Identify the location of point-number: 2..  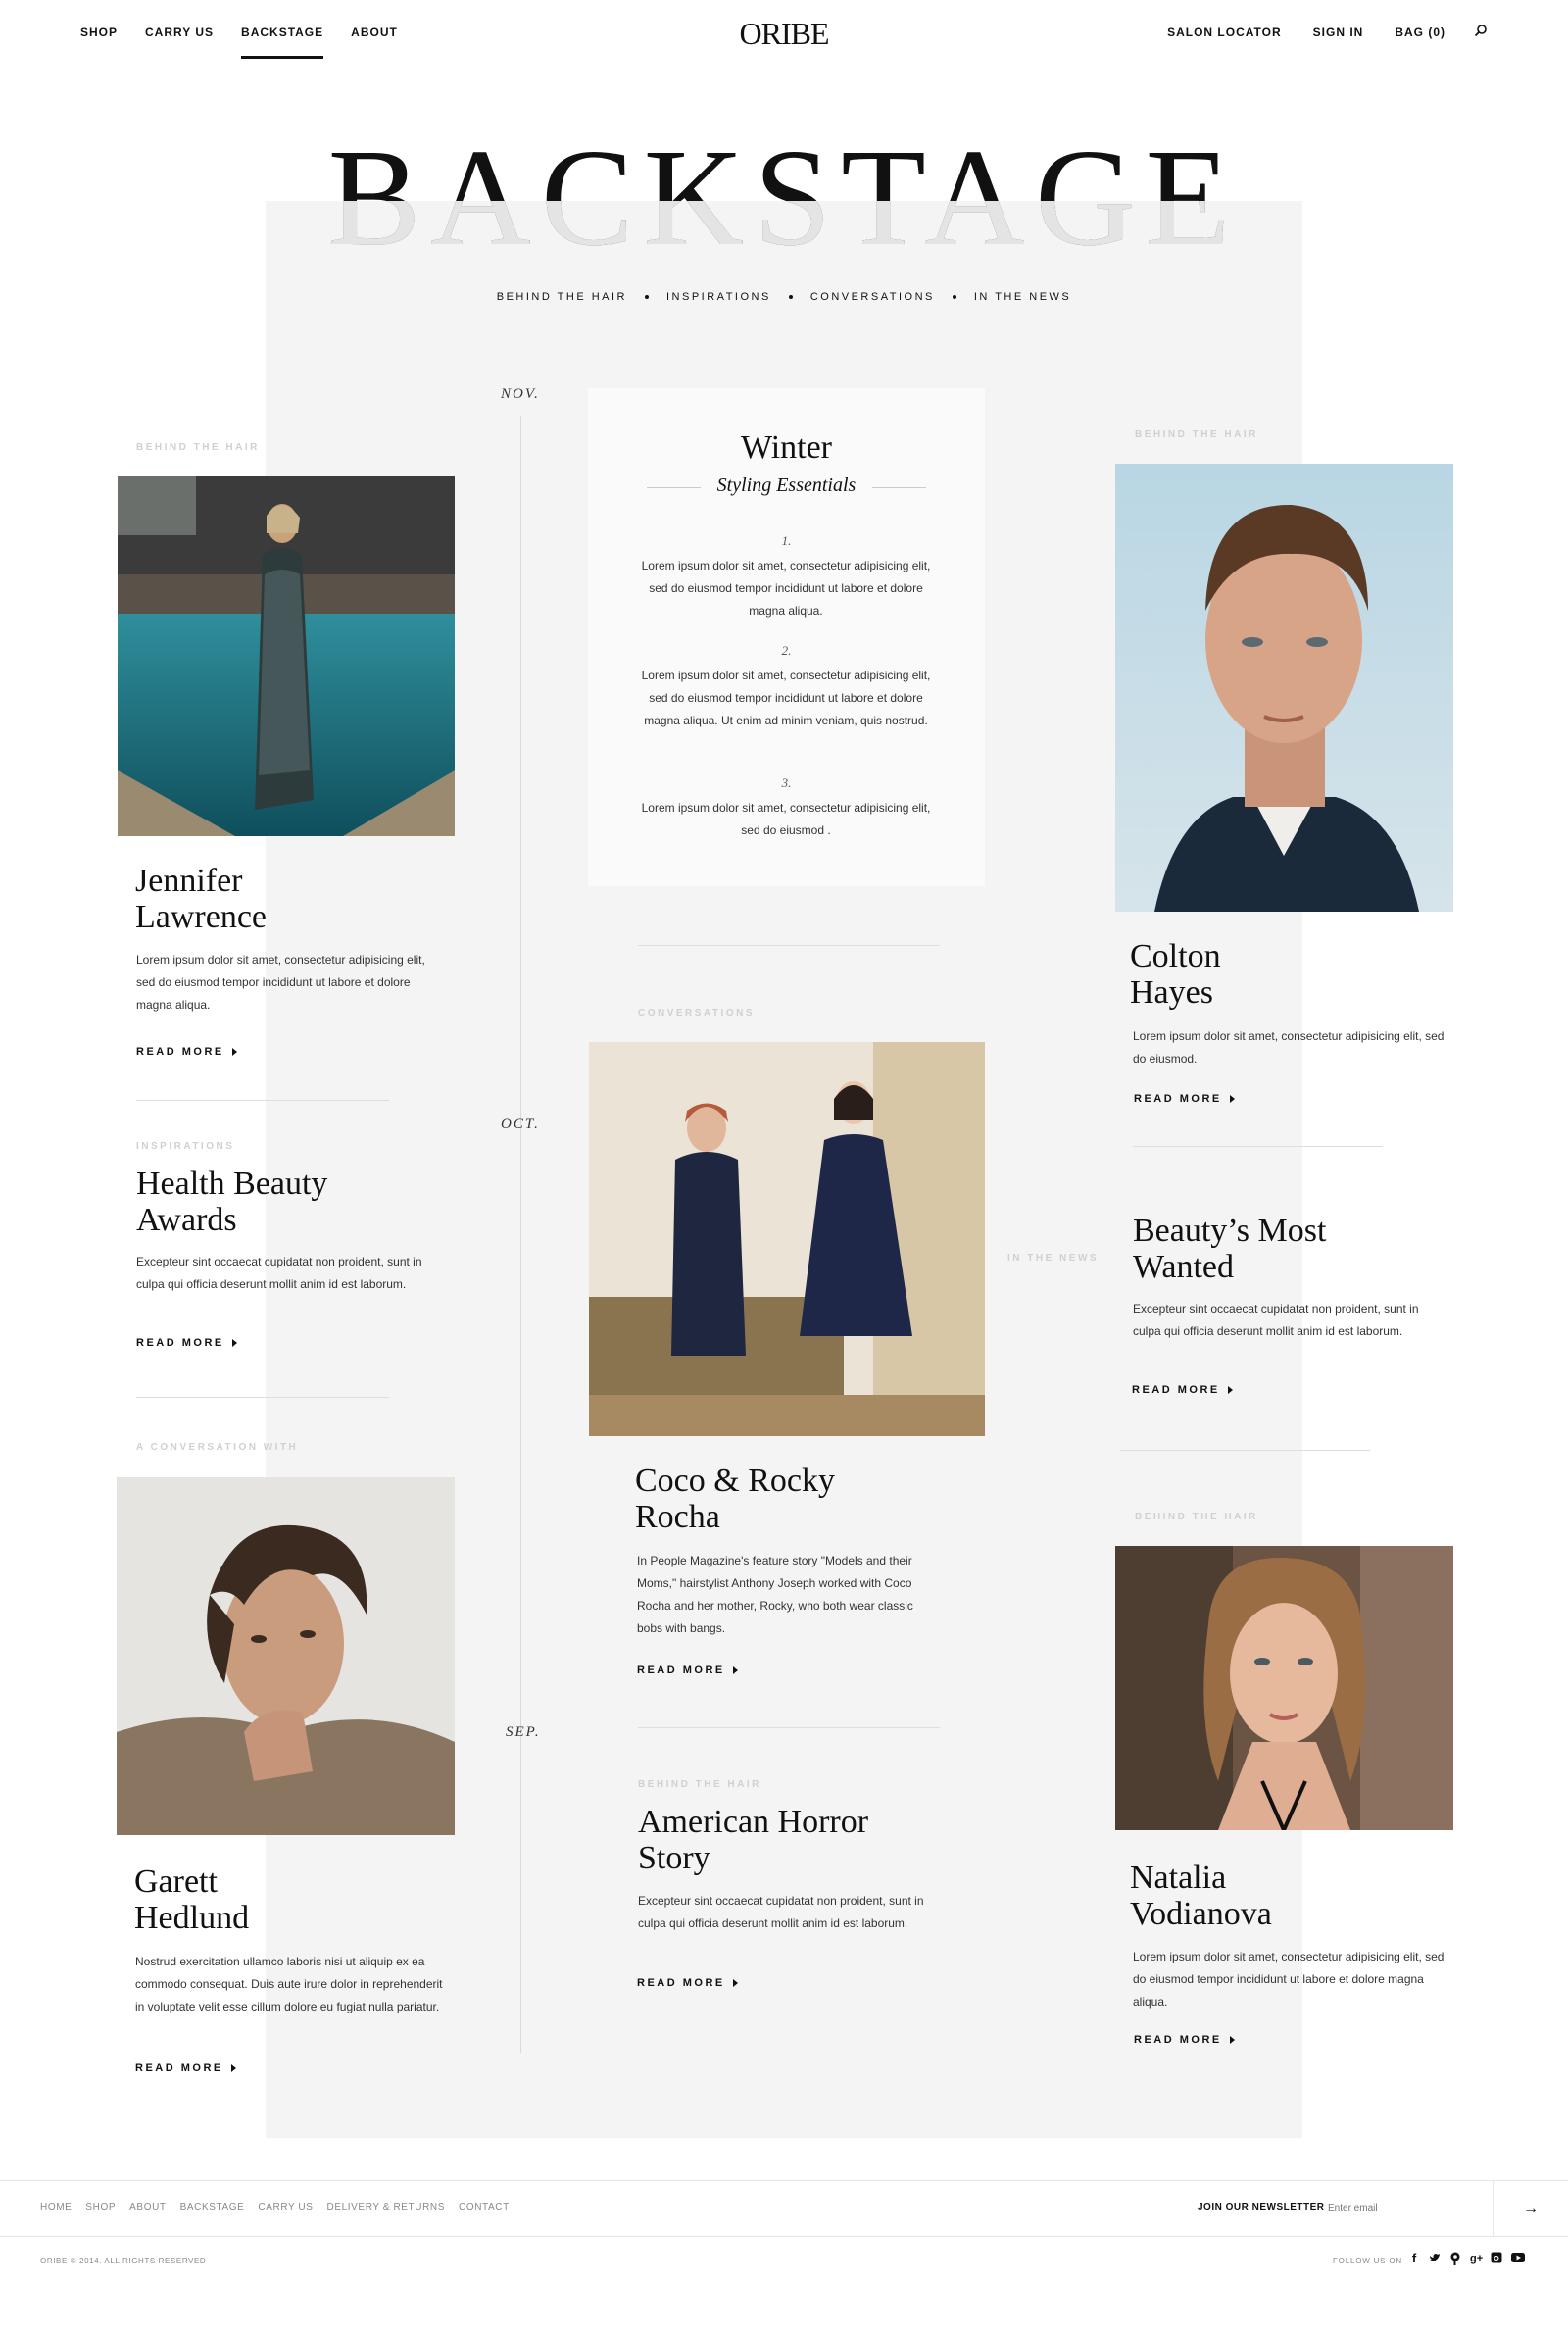
(786, 651).